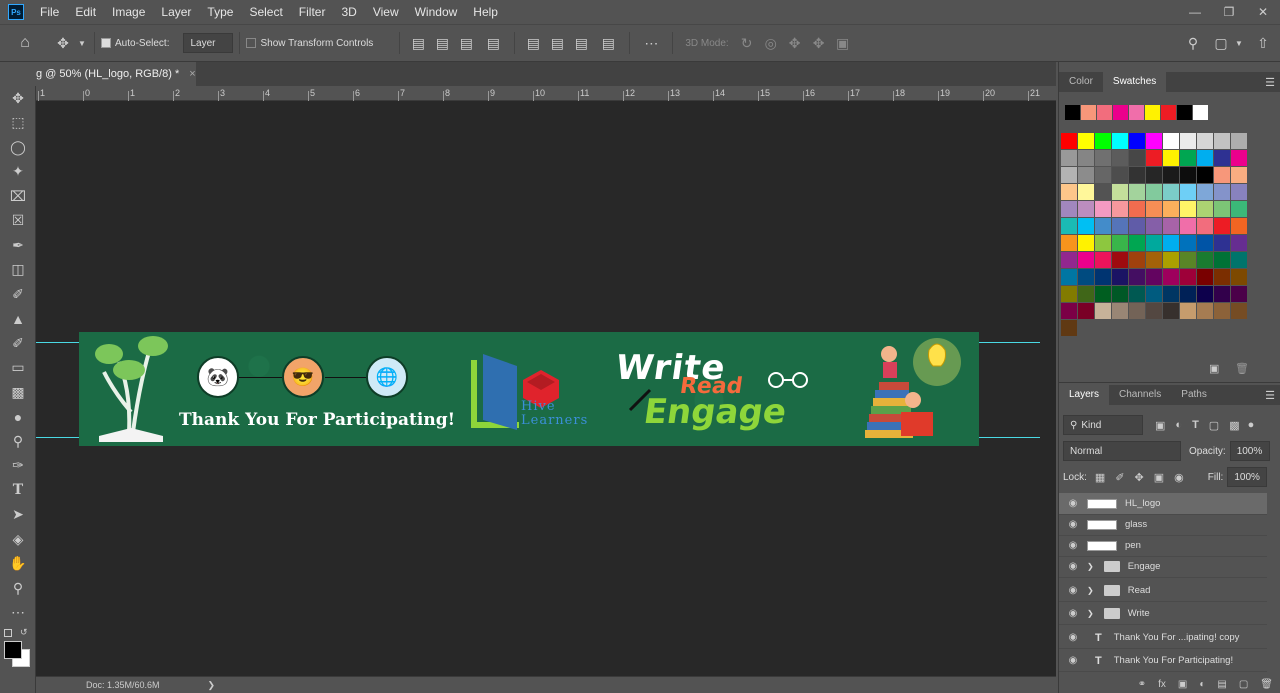  What do you see at coordinates (18, 196) in the screenshot?
I see `crop-tool-icon: ⌧` at bounding box center [18, 196].